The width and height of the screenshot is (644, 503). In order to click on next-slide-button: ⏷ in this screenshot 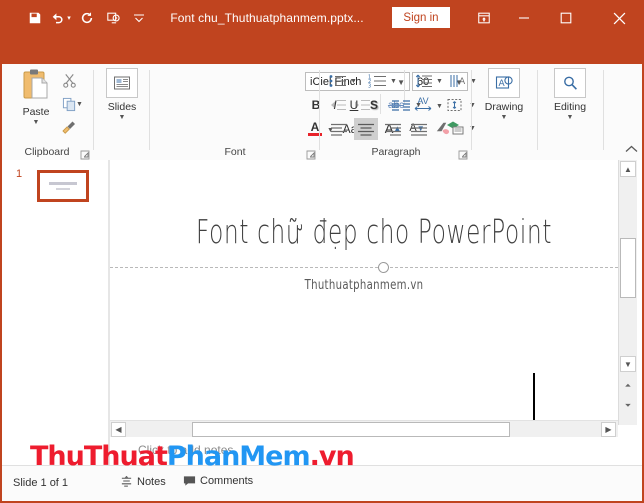, I will do `click(628, 405)`.